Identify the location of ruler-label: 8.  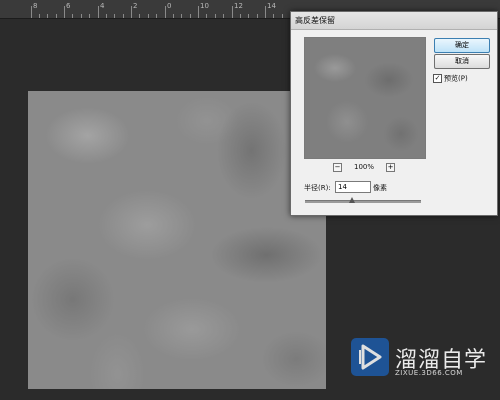
(35, 6).